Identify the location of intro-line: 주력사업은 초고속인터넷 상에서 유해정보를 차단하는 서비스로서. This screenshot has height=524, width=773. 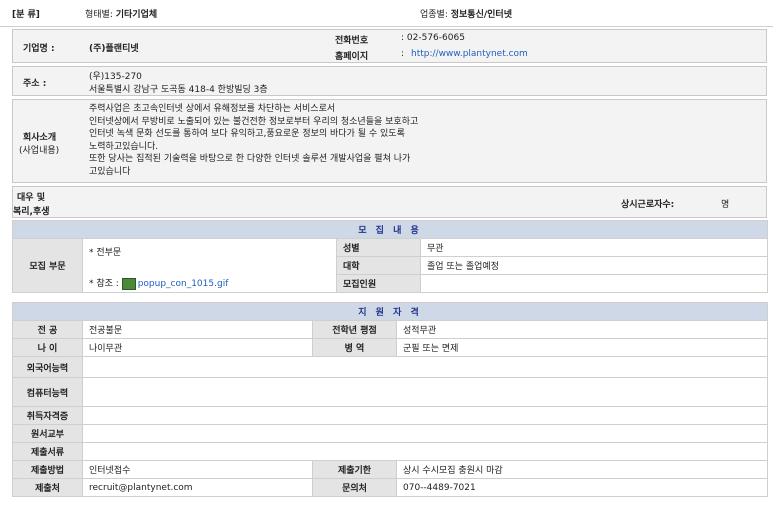
(212, 109).